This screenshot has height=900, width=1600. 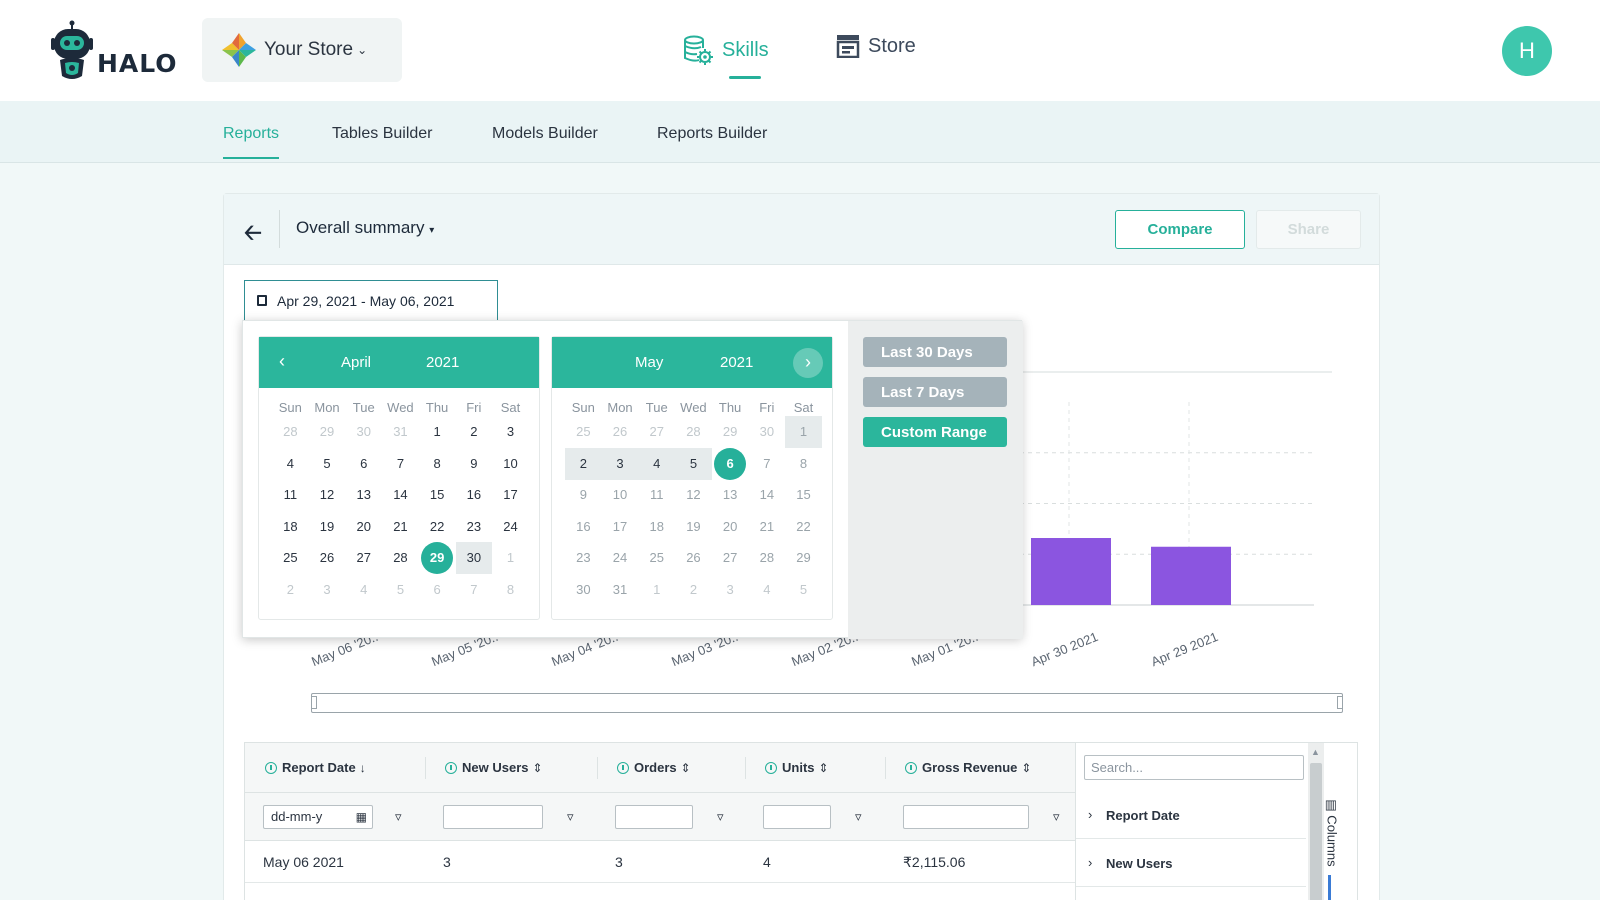 What do you see at coordinates (545, 134) in the screenshot?
I see `tab-models-builder: Models Builder` at bounding box center [545, 134].